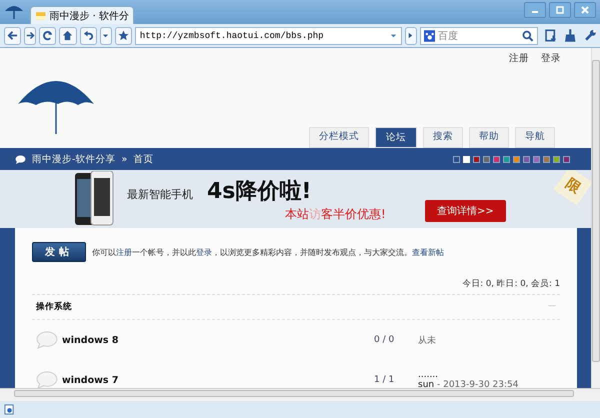 This screenshot has width=600, height=418. What do you see at coordinates (428, 252) in the screenshot?
I see `text-link: 查看新帖` at bounding box center [428, 252].